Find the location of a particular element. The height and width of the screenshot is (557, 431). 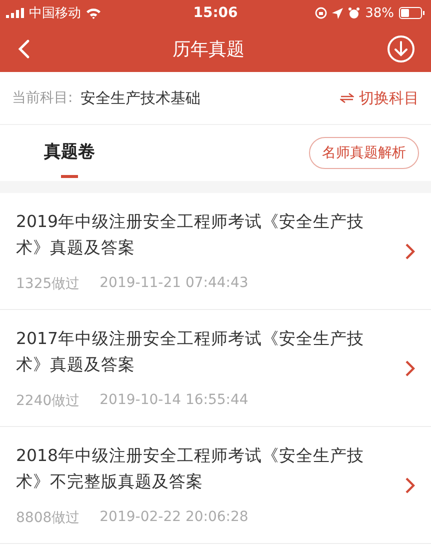

page-title: 历年真题 is located at coordinates (208, 49).